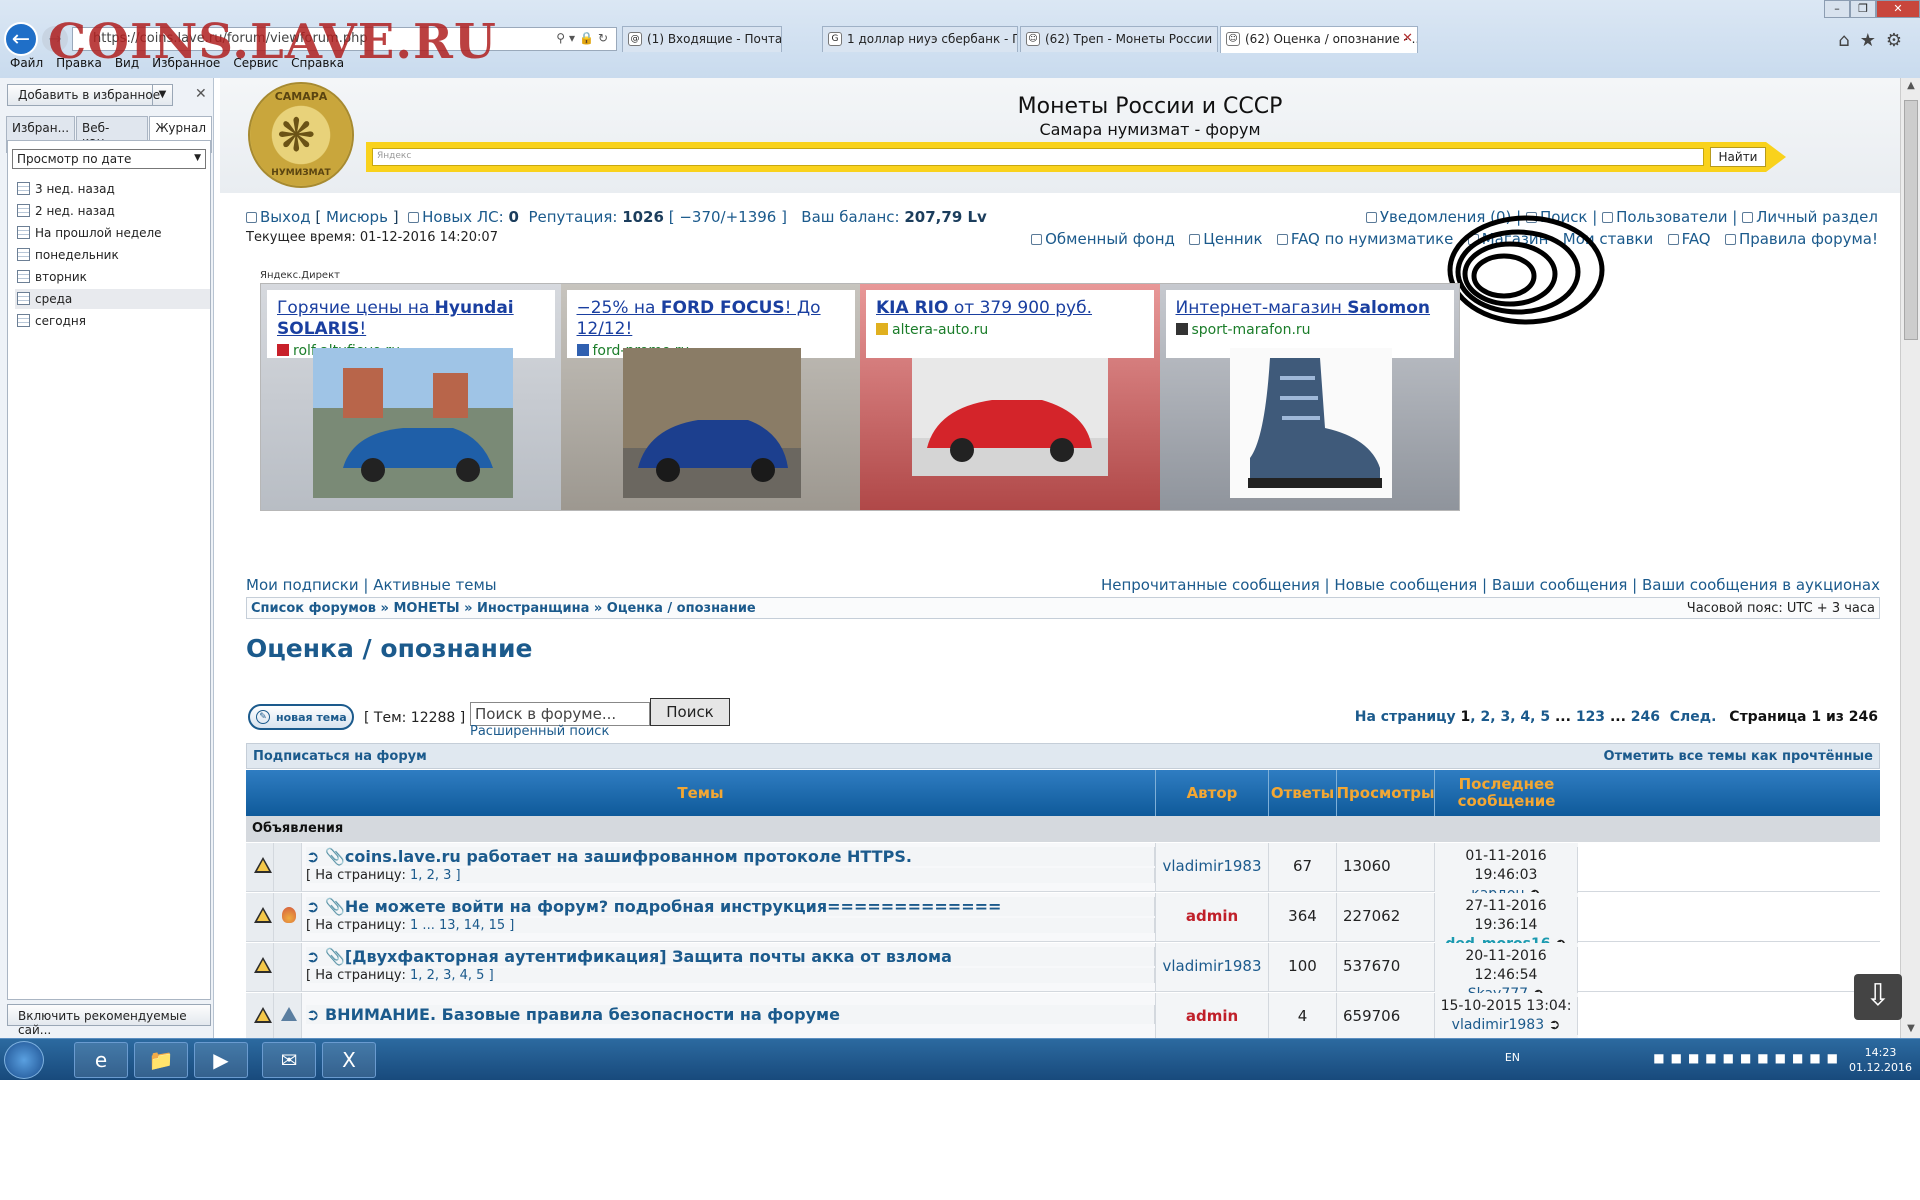 The width and height of the screenshot is (1920, 1200). I want to click on history-item: 2 нед. назад, so click(112, 211).